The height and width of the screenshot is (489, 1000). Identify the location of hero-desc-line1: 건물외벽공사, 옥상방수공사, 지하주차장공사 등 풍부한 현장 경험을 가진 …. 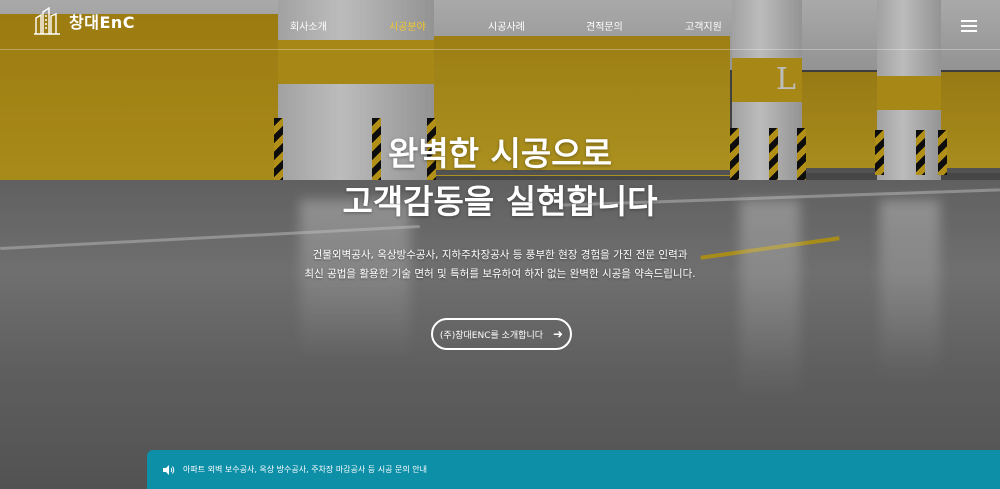
(500, 255).